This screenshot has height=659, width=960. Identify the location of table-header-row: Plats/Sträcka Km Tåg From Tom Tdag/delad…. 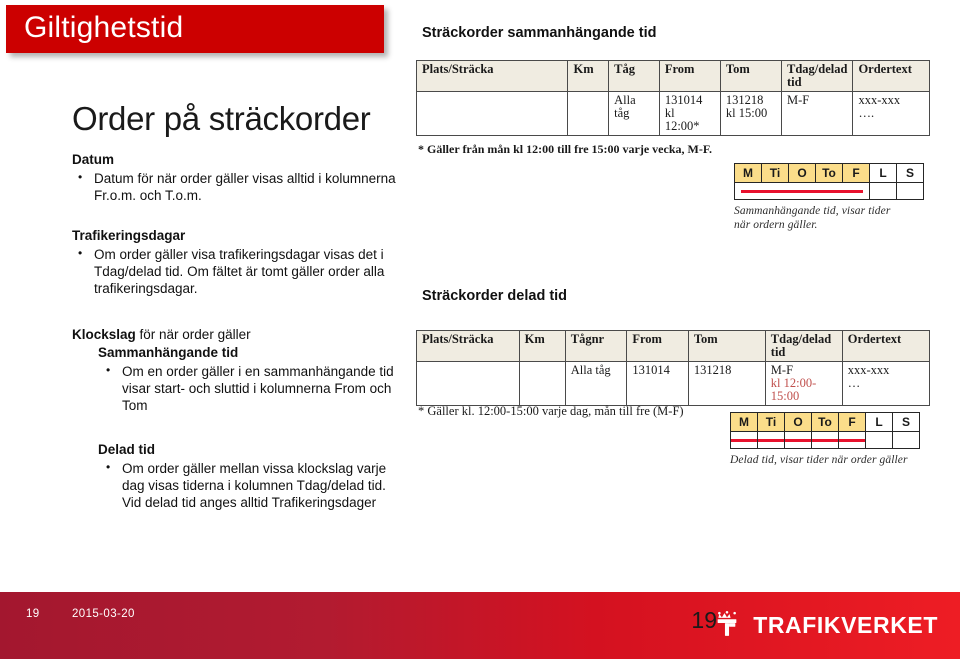
(672, 76).